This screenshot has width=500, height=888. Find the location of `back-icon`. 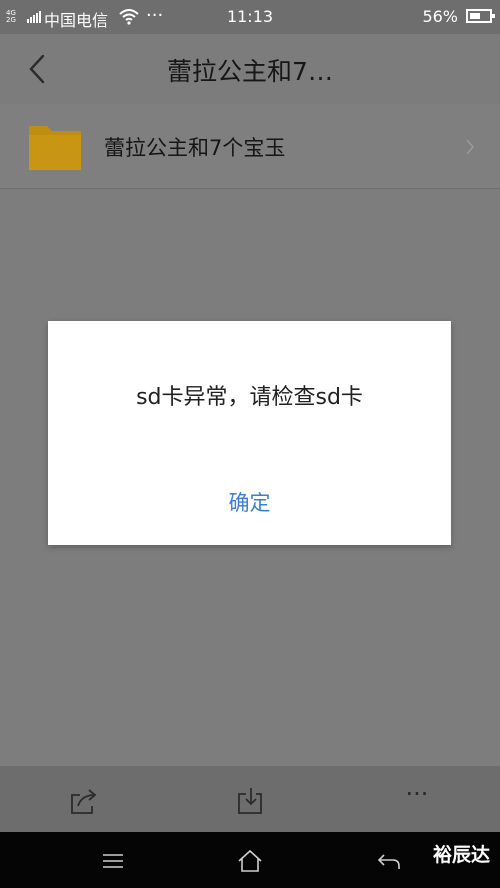

back-icon is located at coordinates (389, 861).